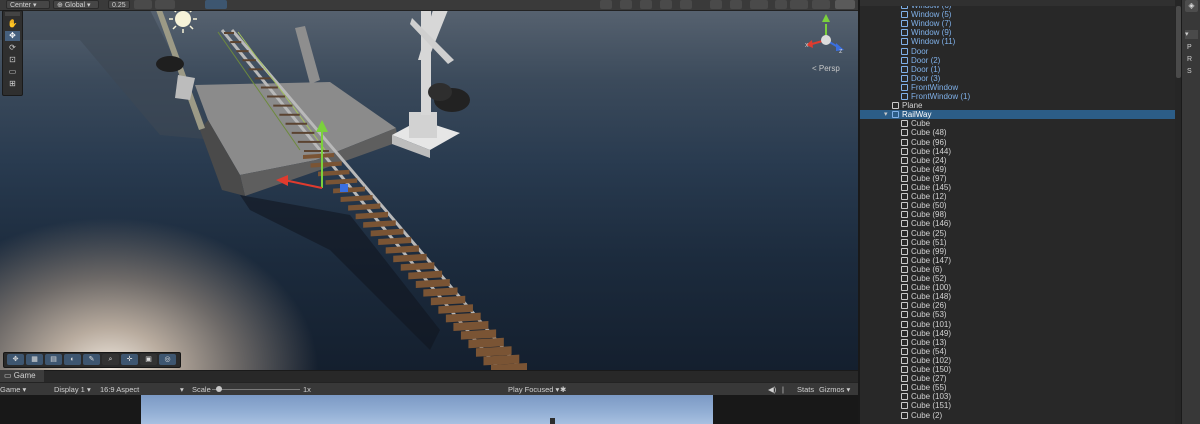  Describe the element at coordinates (1017, 142) in the screenshot. I see `hierarchy-row: Cube (96)` at that location.